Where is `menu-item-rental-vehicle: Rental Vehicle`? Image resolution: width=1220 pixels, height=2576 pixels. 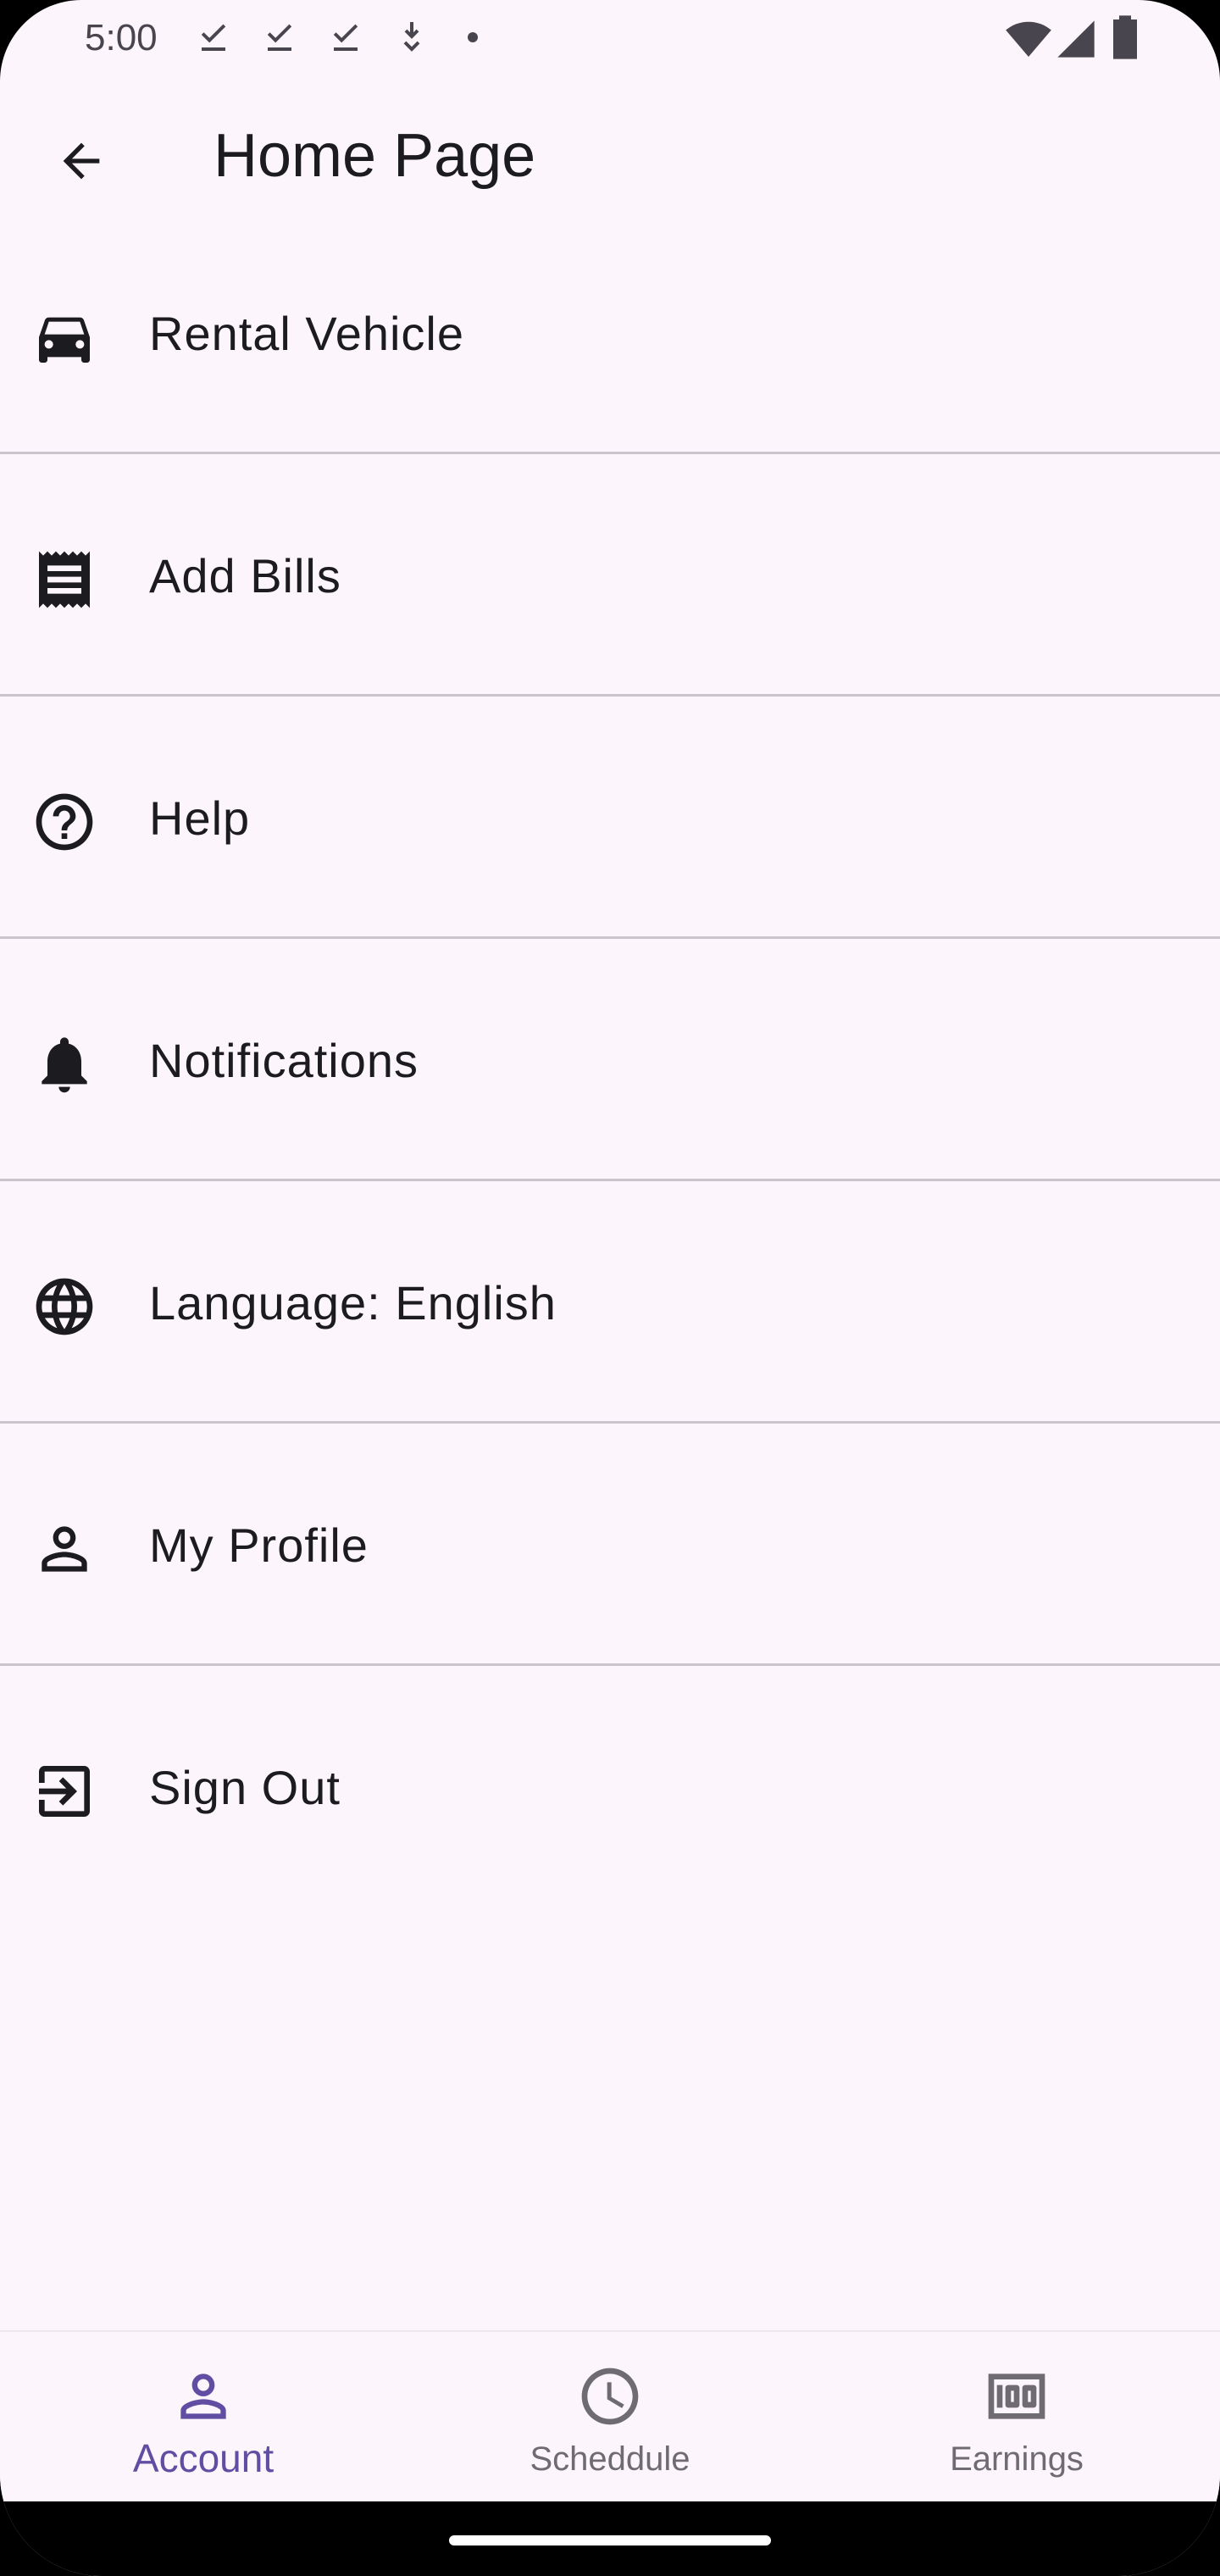
menu-item-rental-vehicle: Rental Vehicle is located at coordinates (610, 333).